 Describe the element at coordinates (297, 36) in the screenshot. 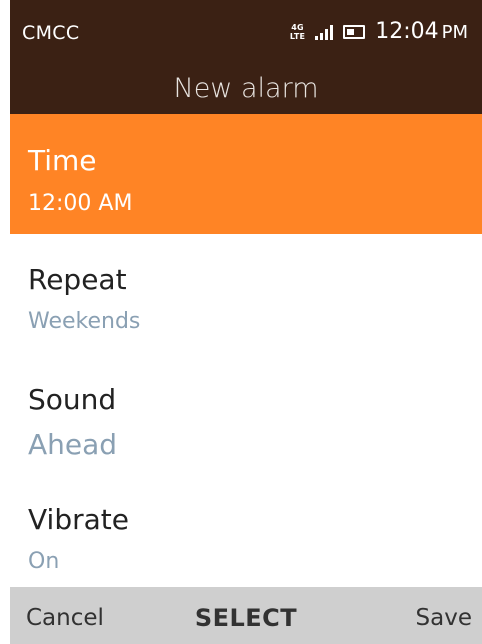

I see `network-lte-label: LTE` at that location.